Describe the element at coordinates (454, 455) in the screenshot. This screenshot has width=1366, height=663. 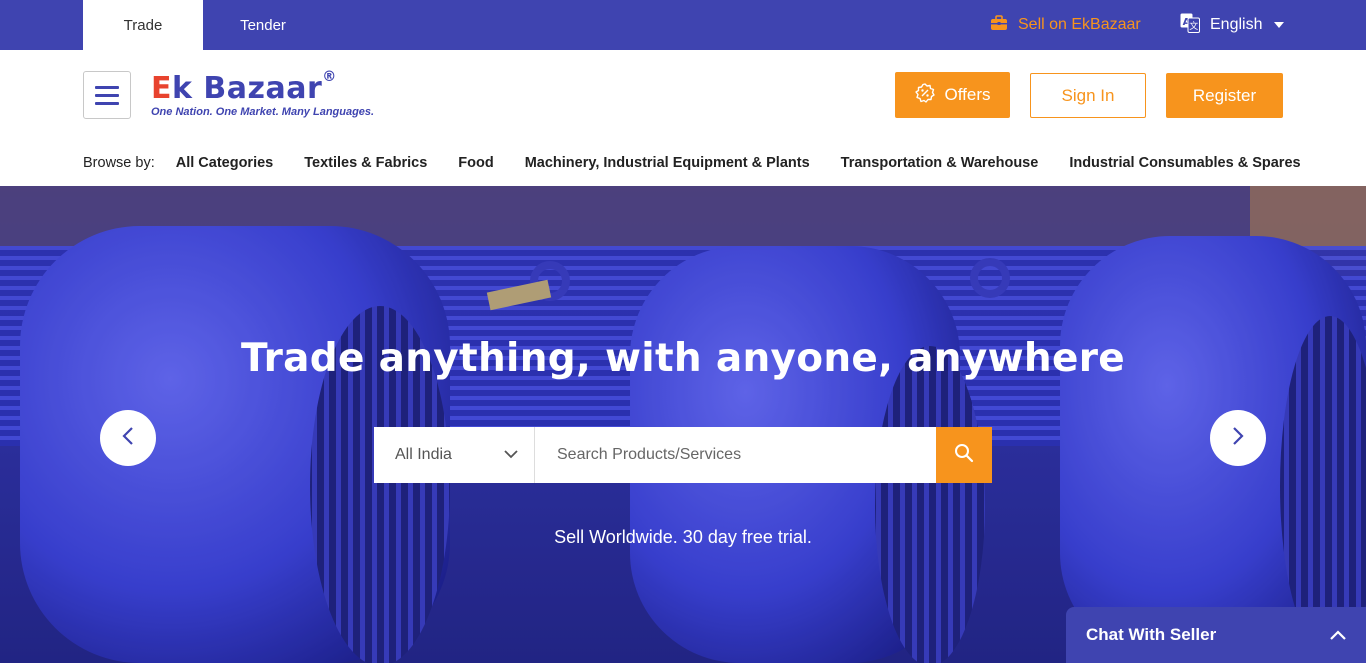
I see `location-select: All India` at that location.